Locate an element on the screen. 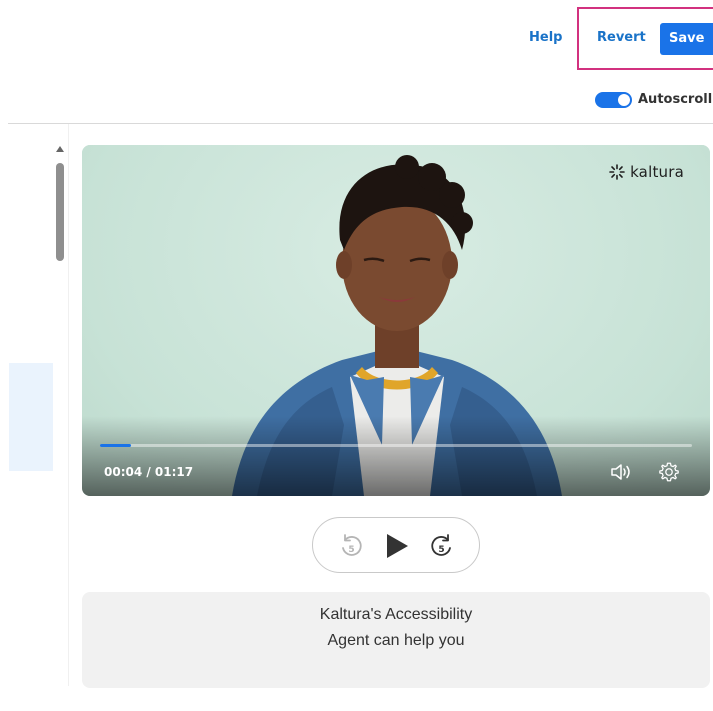  play-icon is located at coordinates (396, 546).